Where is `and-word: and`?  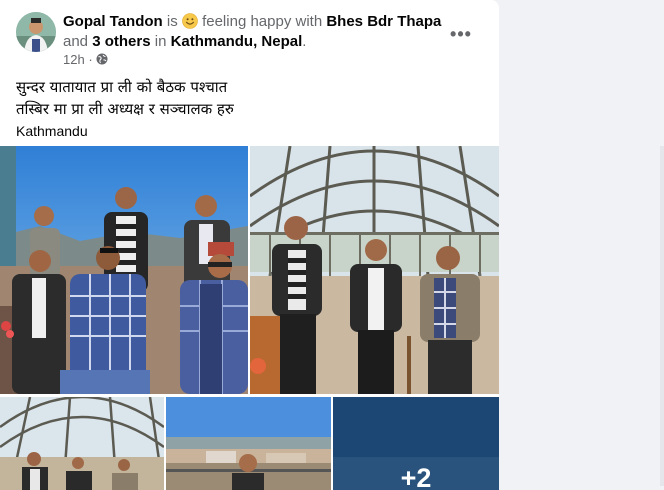
and-word: and is located at coordinates (76, 41).